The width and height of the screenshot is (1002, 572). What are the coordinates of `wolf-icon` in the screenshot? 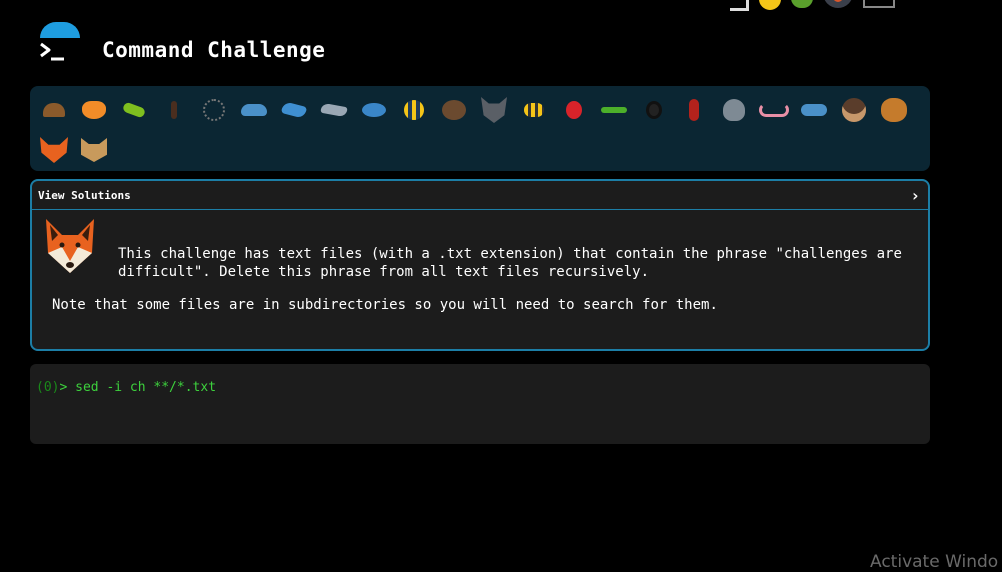 It's located at (494, 110).